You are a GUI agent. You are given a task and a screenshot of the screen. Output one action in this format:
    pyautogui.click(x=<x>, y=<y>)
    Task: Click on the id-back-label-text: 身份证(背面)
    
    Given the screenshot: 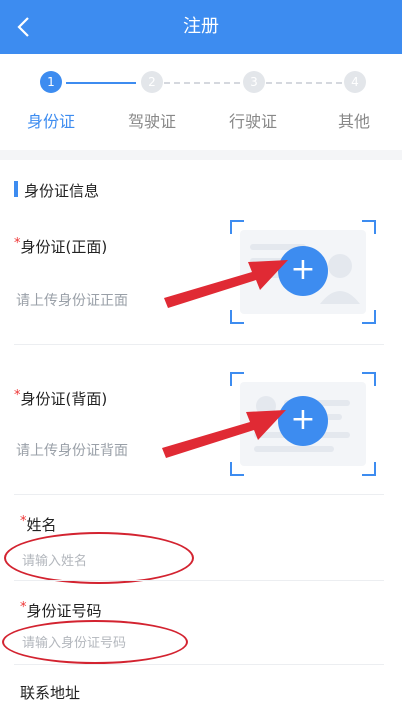 What is the action you would take?
    pyautogui.click(x=64, y=399)
    